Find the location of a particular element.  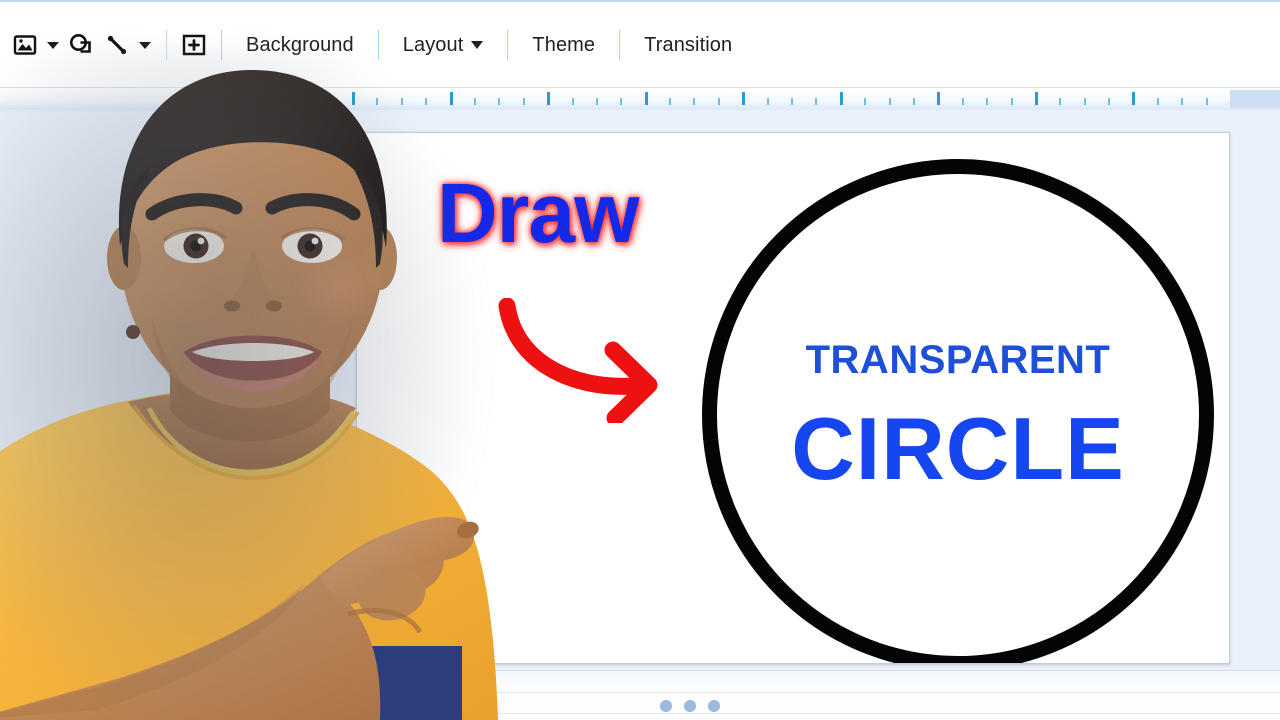

insert-image-icon is located at coordinates (25, 45).